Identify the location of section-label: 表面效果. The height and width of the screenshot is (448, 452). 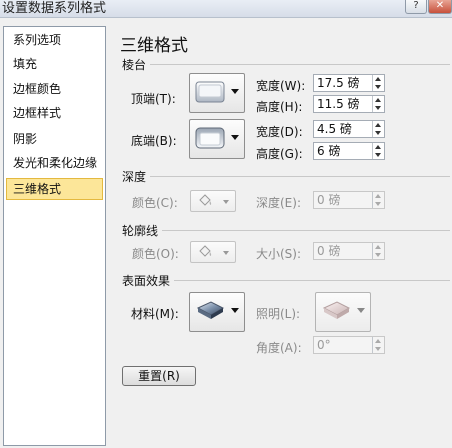
(146, 281).